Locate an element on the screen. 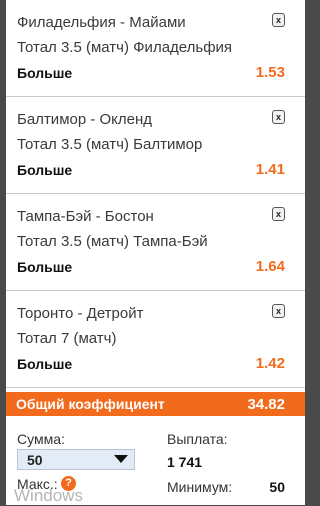 This screenshot has width=320, height=506. match-name: Тампа-Бэй - Бостон is located at coordinates (85, 216).